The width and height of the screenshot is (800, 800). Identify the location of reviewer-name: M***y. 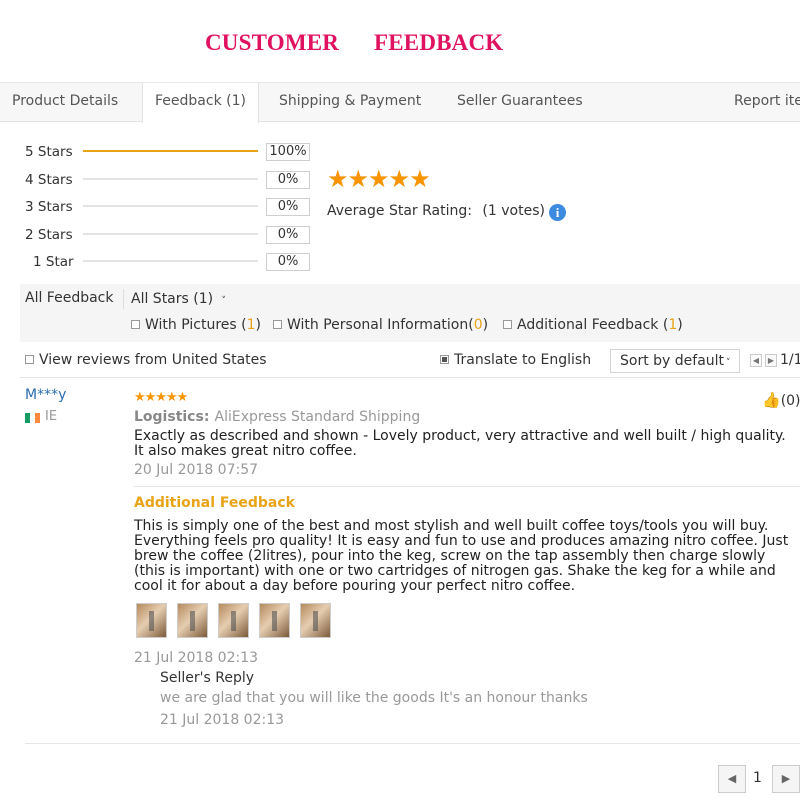
(45, 395).